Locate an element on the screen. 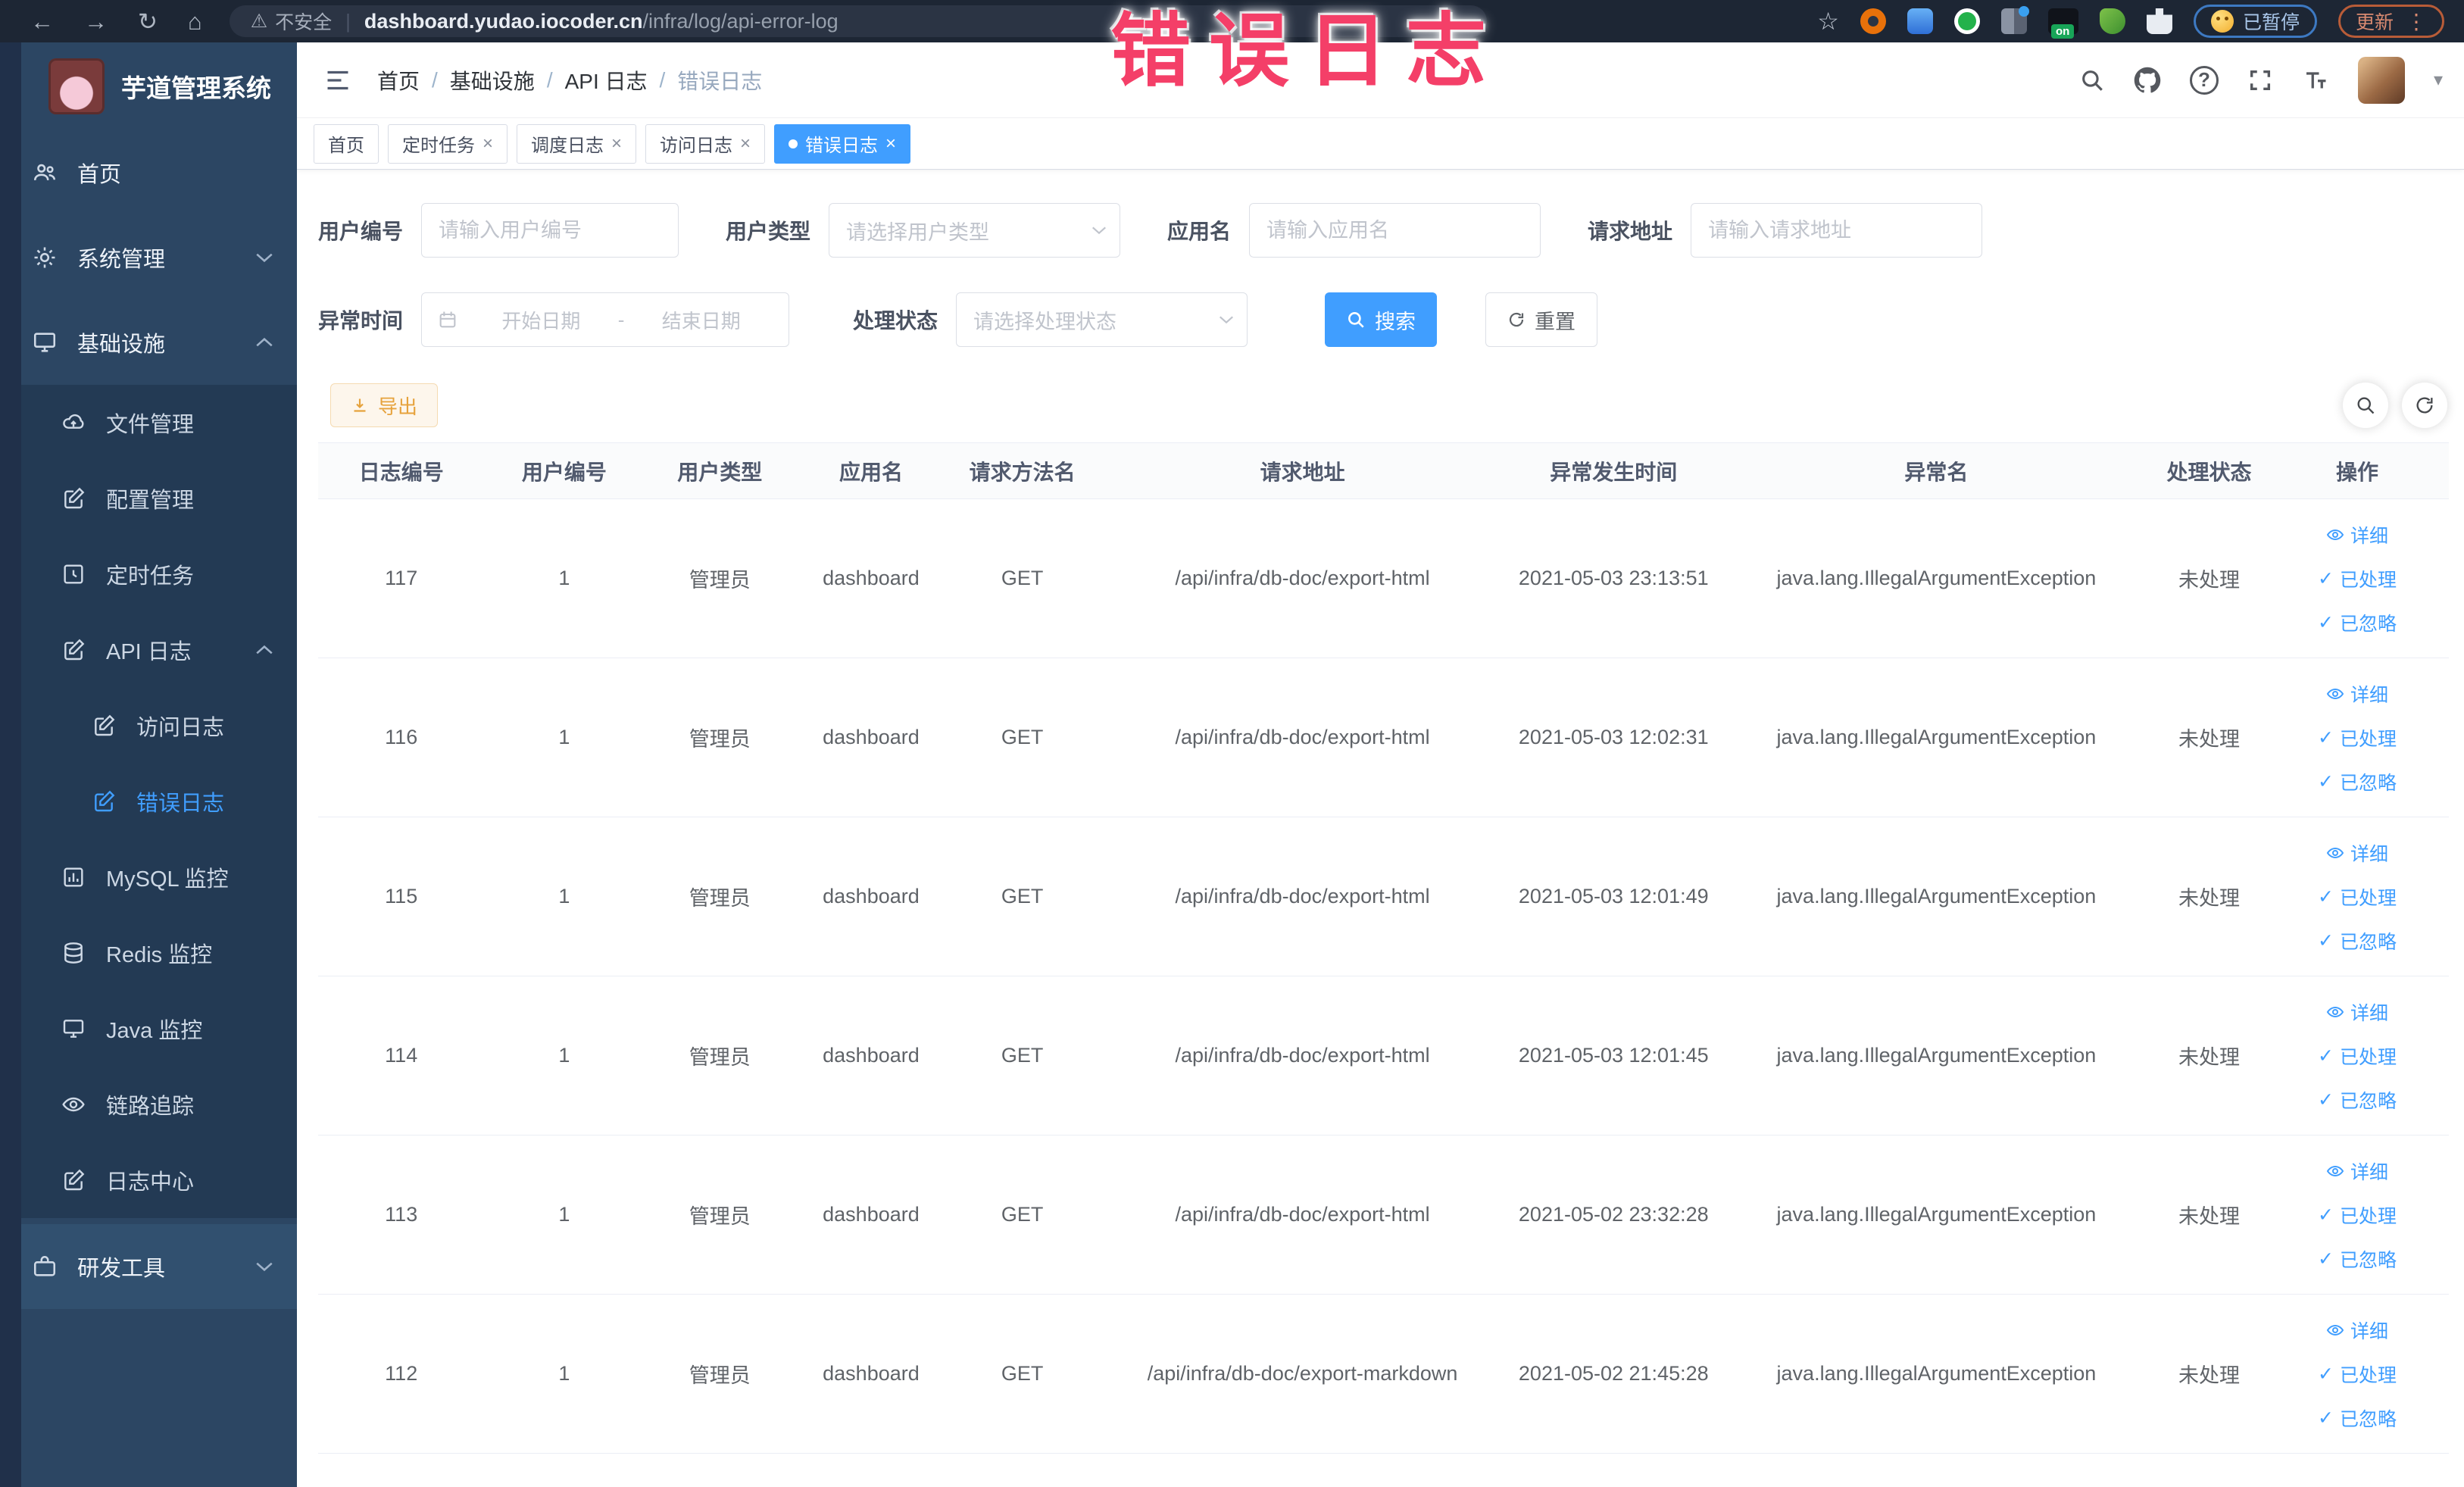 This screenshot has width=2464, height=1487. sidebar-item-config-manage: 配置管理 is located at coordinates (159, 498).